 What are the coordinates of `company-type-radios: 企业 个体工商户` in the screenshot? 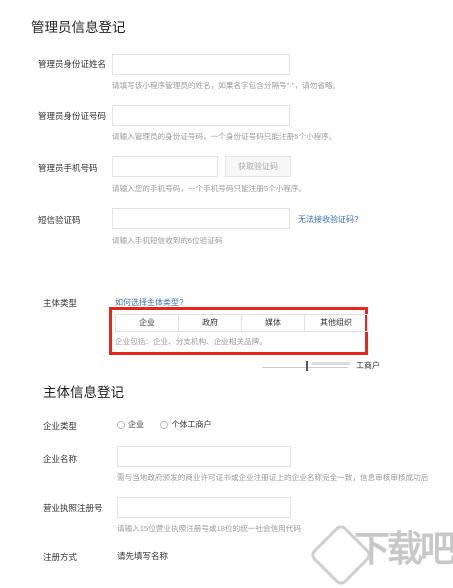 It's located at (164, 425).